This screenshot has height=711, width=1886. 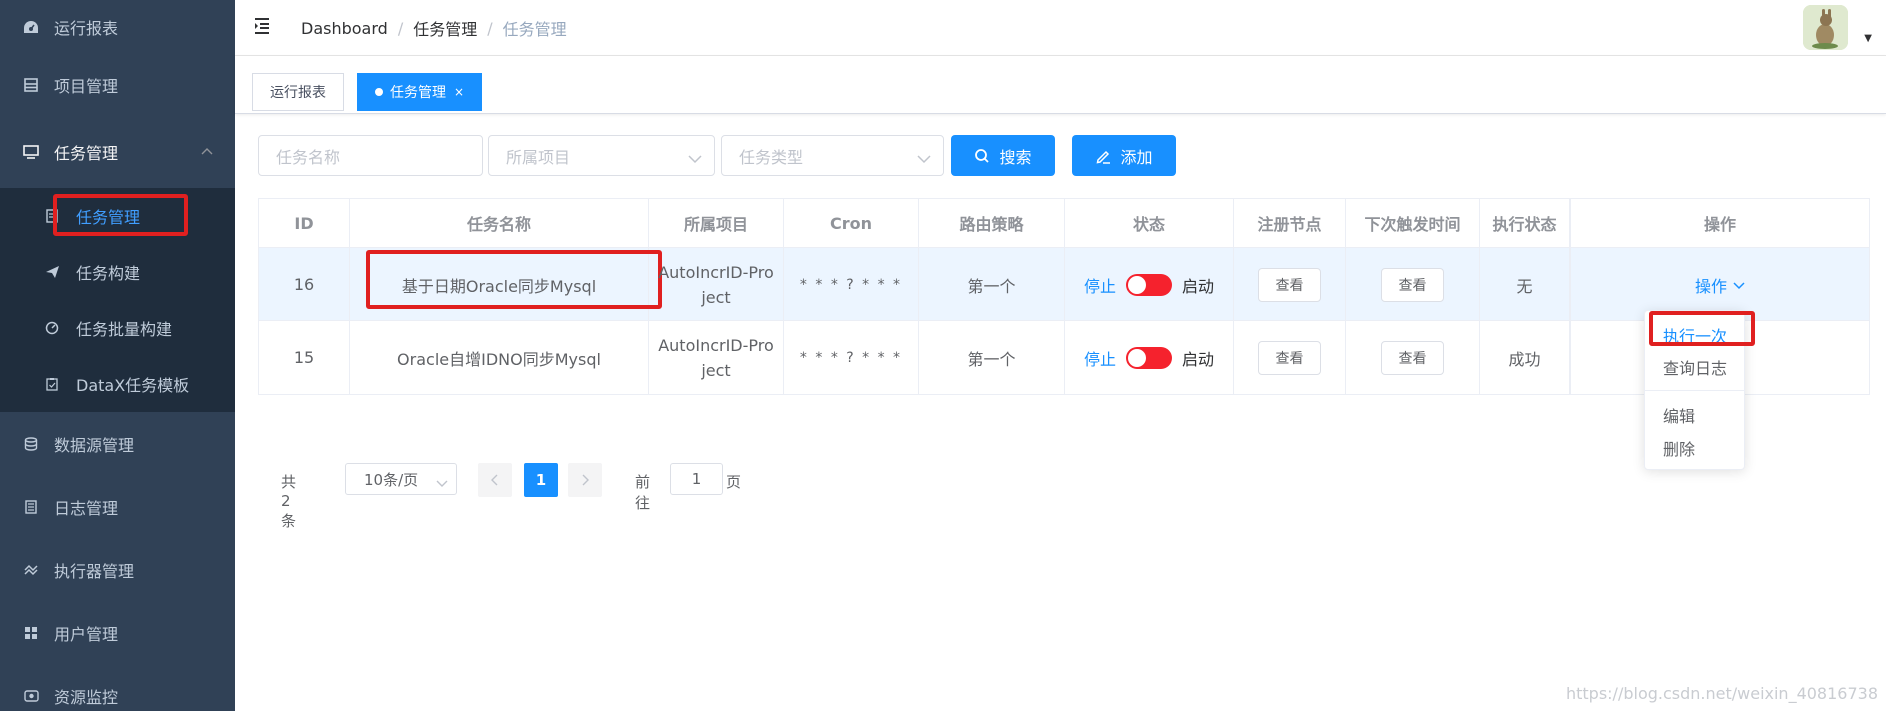 I want to click on sidebar-item-datasource: 数据源管理, so click(x=117, y=443).